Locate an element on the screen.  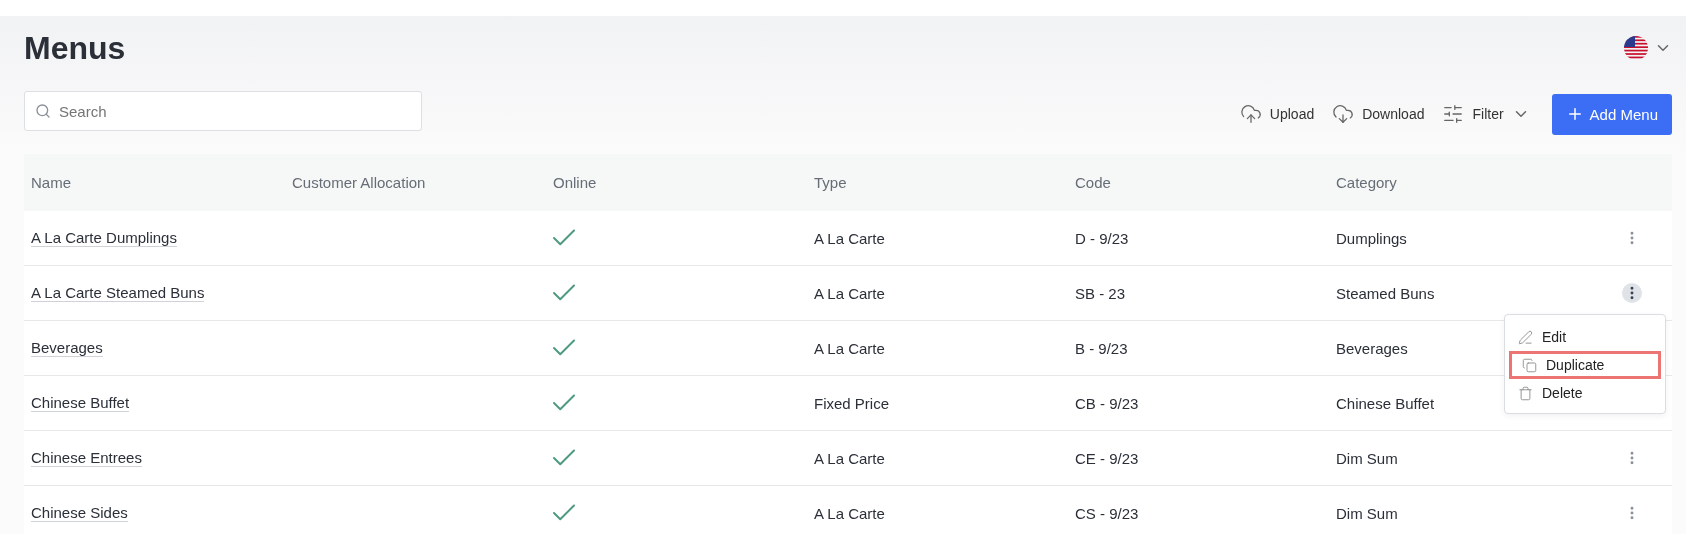
menu-item: Edit is located at coordinates (1585, 337).